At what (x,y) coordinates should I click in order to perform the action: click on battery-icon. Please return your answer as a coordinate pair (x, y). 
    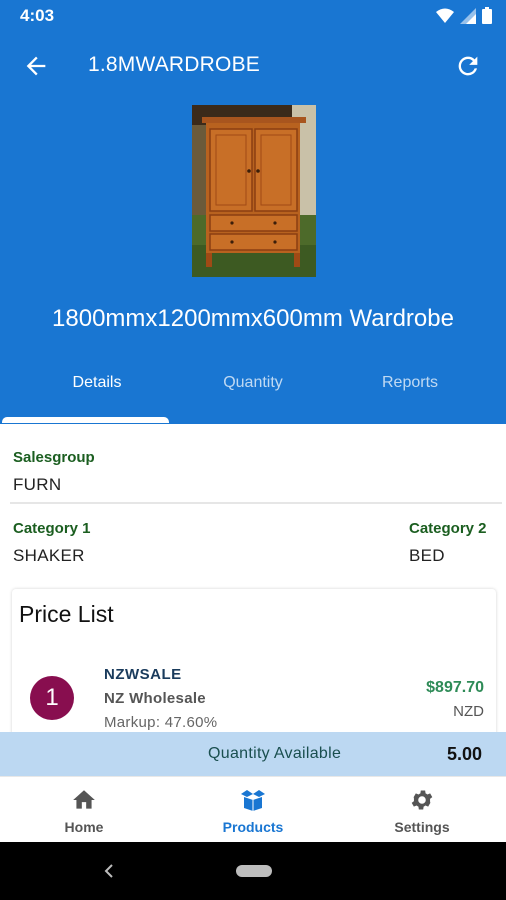
    Looking at the image, I should click on (487, 15).